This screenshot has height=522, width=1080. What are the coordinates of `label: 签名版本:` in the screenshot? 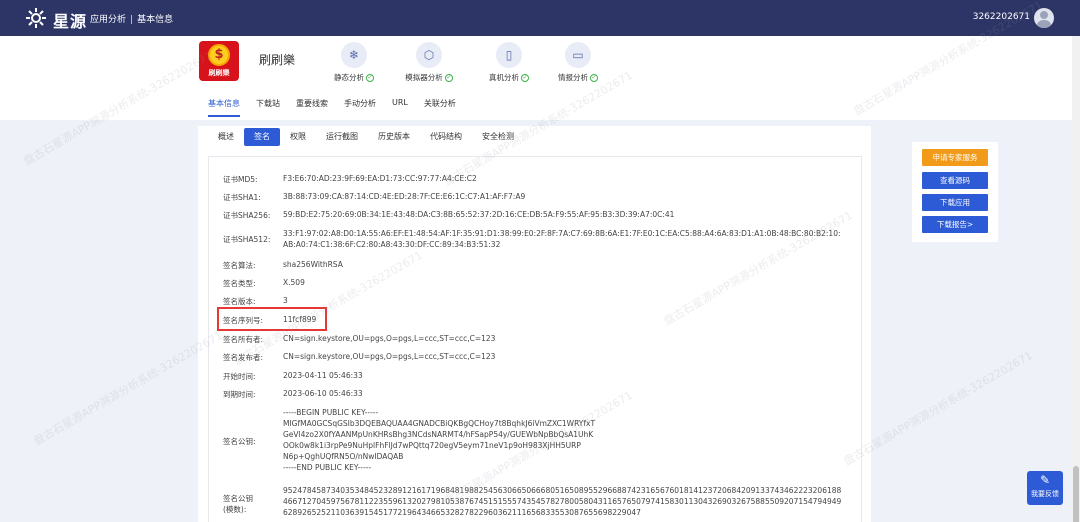 It's located at (239, 301).